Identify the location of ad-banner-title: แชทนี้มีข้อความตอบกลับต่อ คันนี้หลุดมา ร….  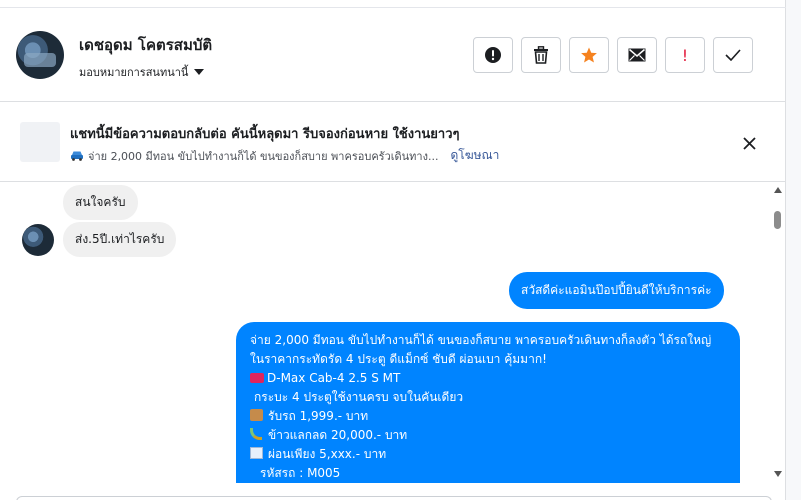
(265, 134).